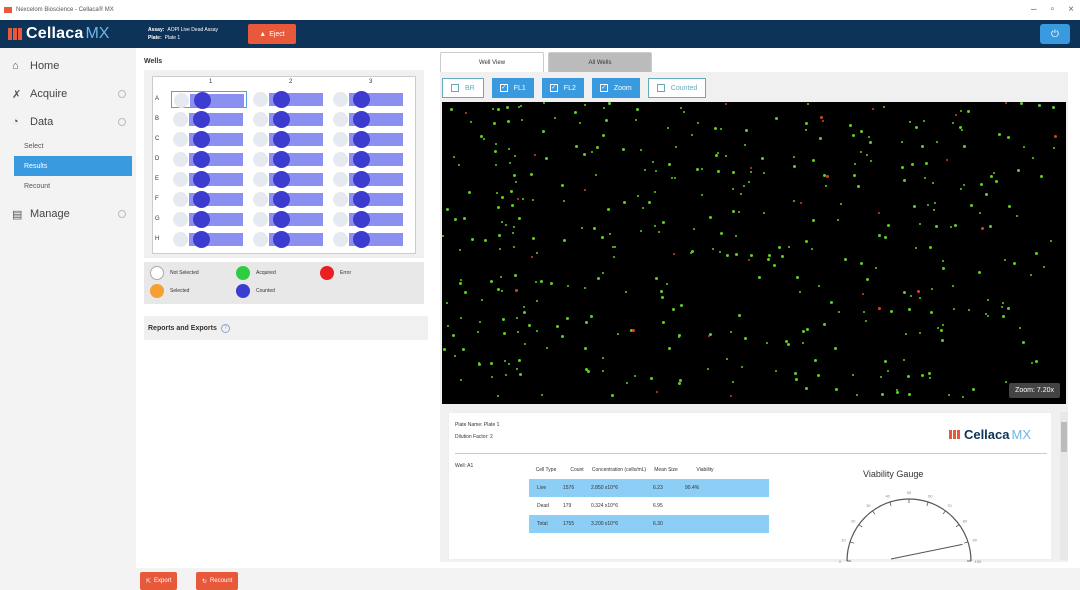 The height and width of the screenshot is (590, 1080). Describe the element at coordinates (15, 66) in the screenshot. I see `home-icon: ⌂` at that location.